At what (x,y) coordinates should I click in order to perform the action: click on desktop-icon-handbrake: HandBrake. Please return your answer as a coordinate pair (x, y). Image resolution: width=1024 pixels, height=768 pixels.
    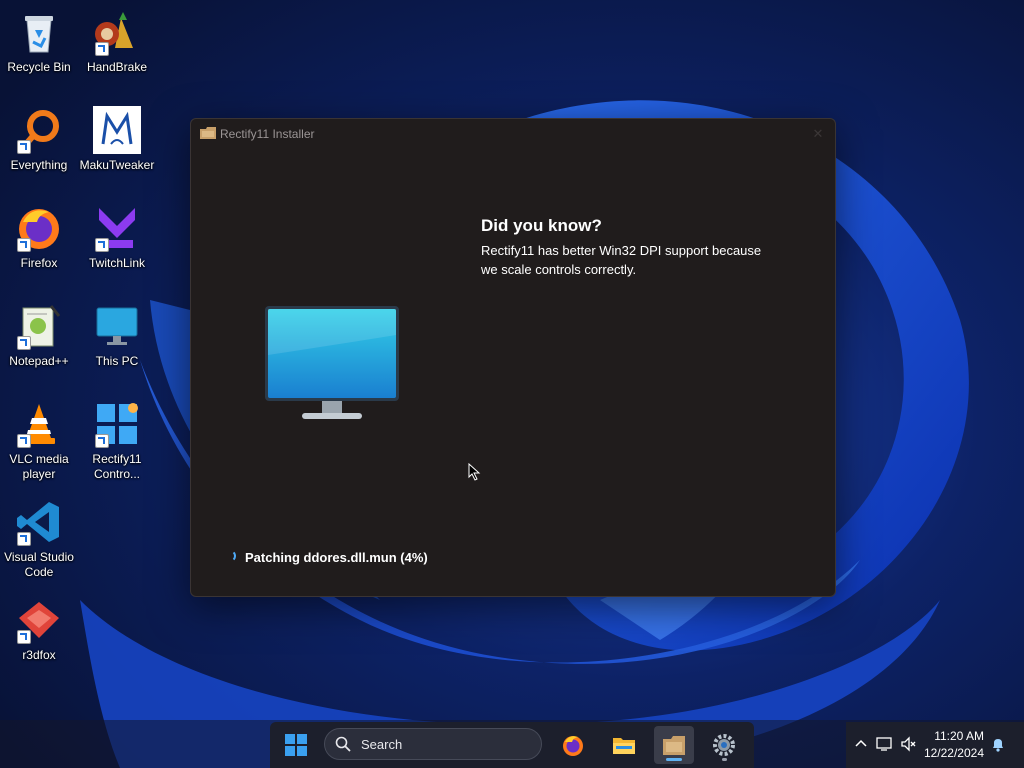
    Looking at the image, I should click on (117, 41).